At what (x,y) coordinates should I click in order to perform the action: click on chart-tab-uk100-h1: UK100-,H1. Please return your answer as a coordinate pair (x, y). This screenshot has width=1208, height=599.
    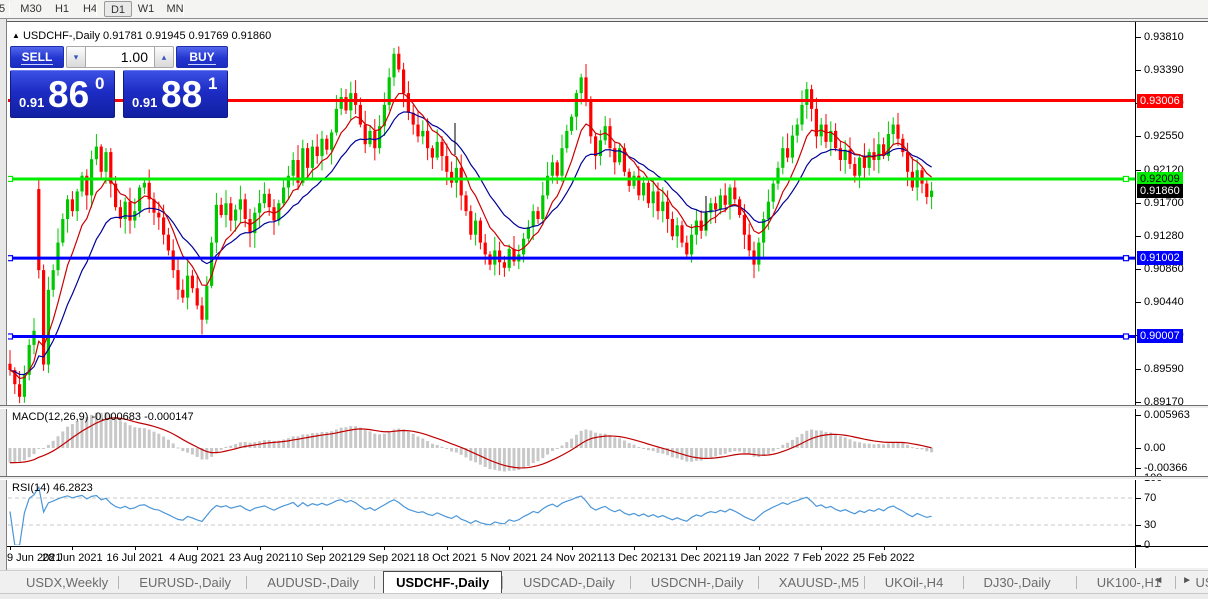
    Looking at the image, I should click on (1129, 582).